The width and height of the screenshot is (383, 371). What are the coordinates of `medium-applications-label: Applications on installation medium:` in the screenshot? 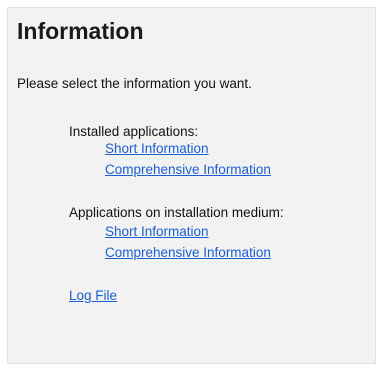 It's located at (176, 212).